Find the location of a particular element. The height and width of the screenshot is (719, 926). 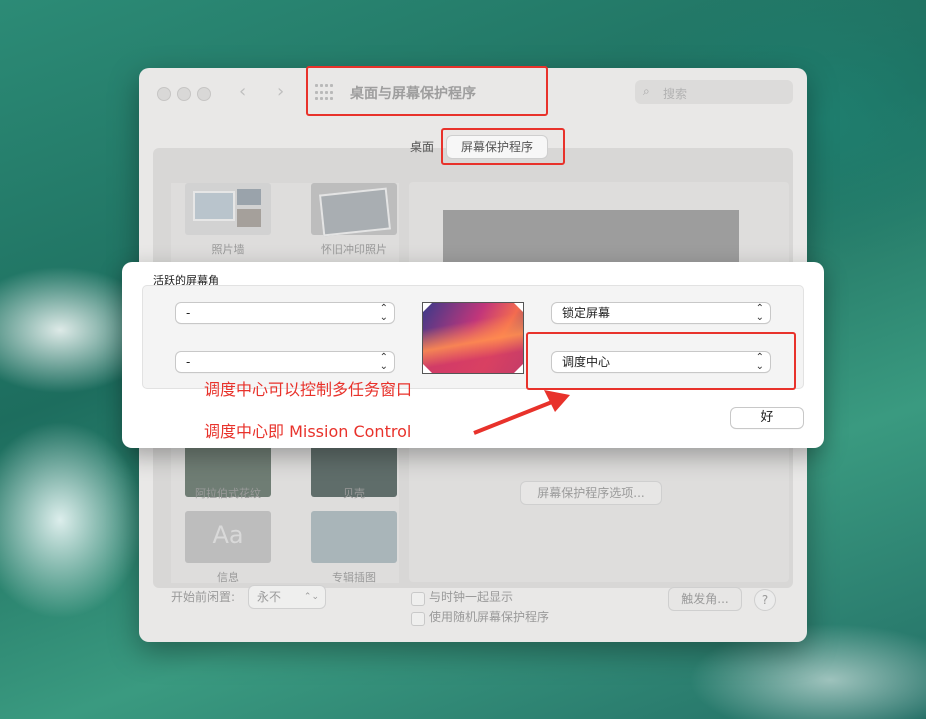

annotation-arrow is located at coordinates (521, 412).